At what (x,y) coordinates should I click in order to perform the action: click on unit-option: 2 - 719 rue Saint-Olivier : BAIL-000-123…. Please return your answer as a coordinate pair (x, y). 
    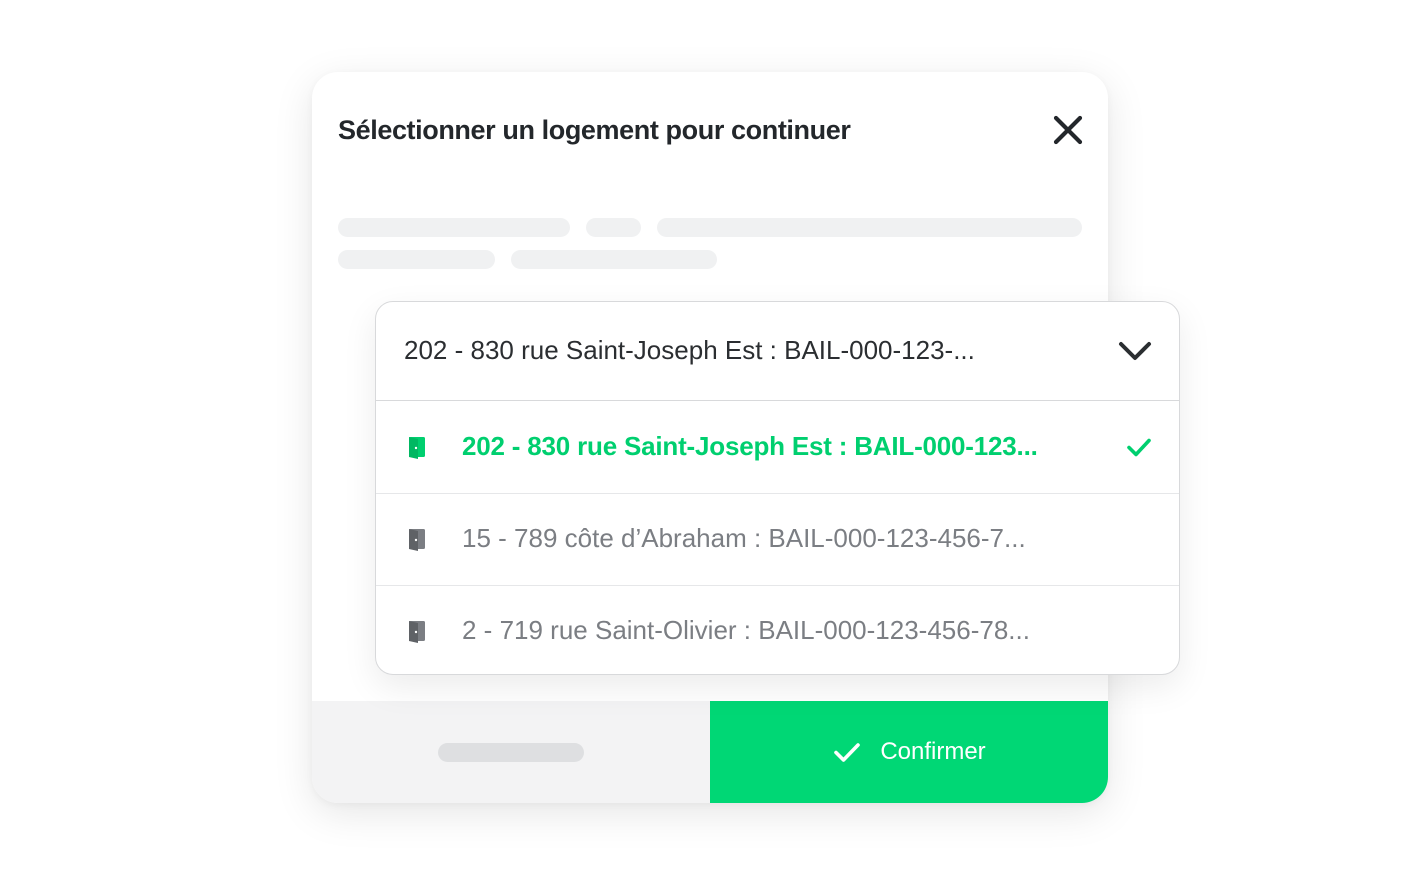
    Looking at the image, I should click on (777, 629).